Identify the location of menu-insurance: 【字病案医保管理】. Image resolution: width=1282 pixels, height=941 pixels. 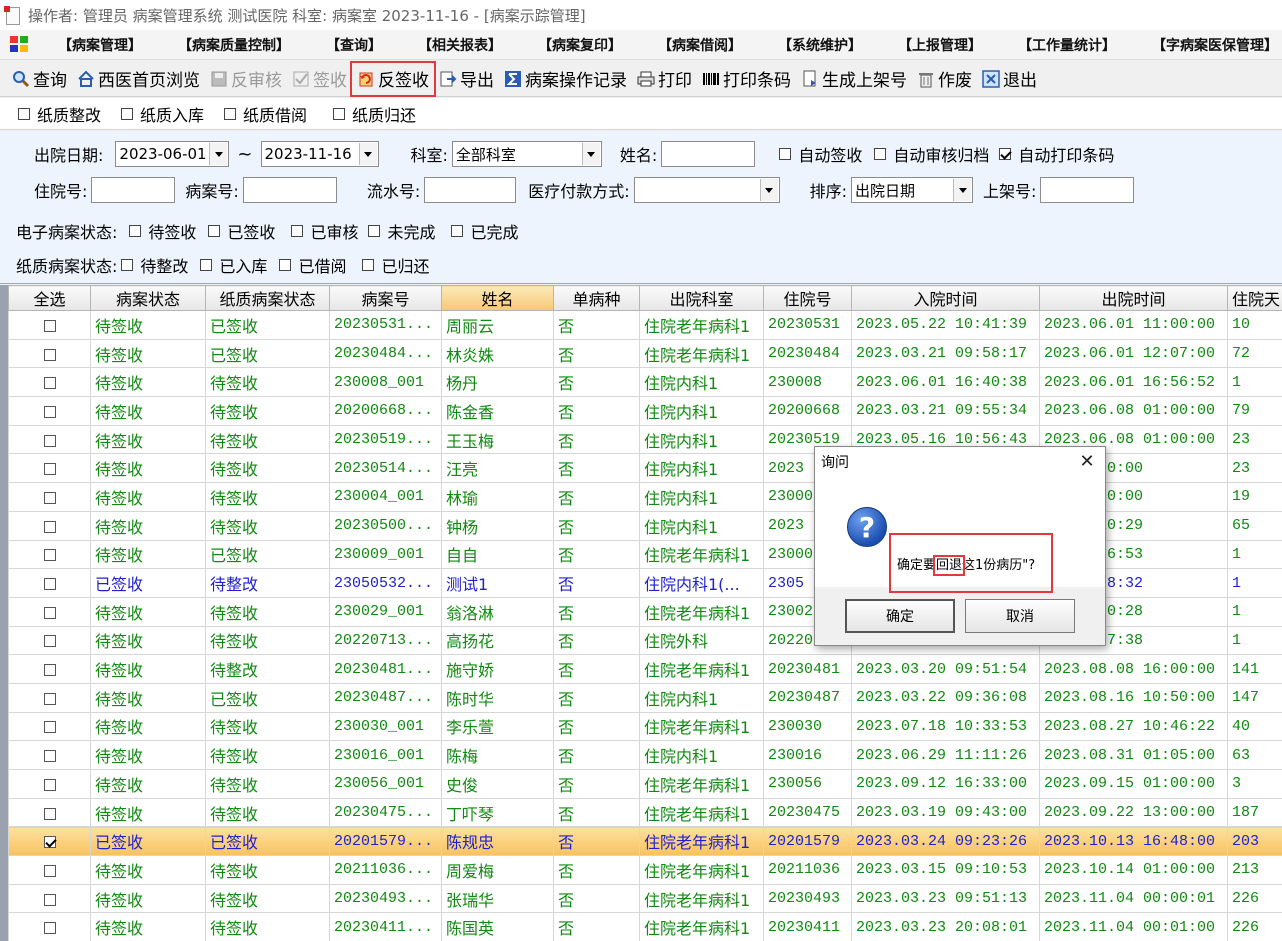
(1208, 45).